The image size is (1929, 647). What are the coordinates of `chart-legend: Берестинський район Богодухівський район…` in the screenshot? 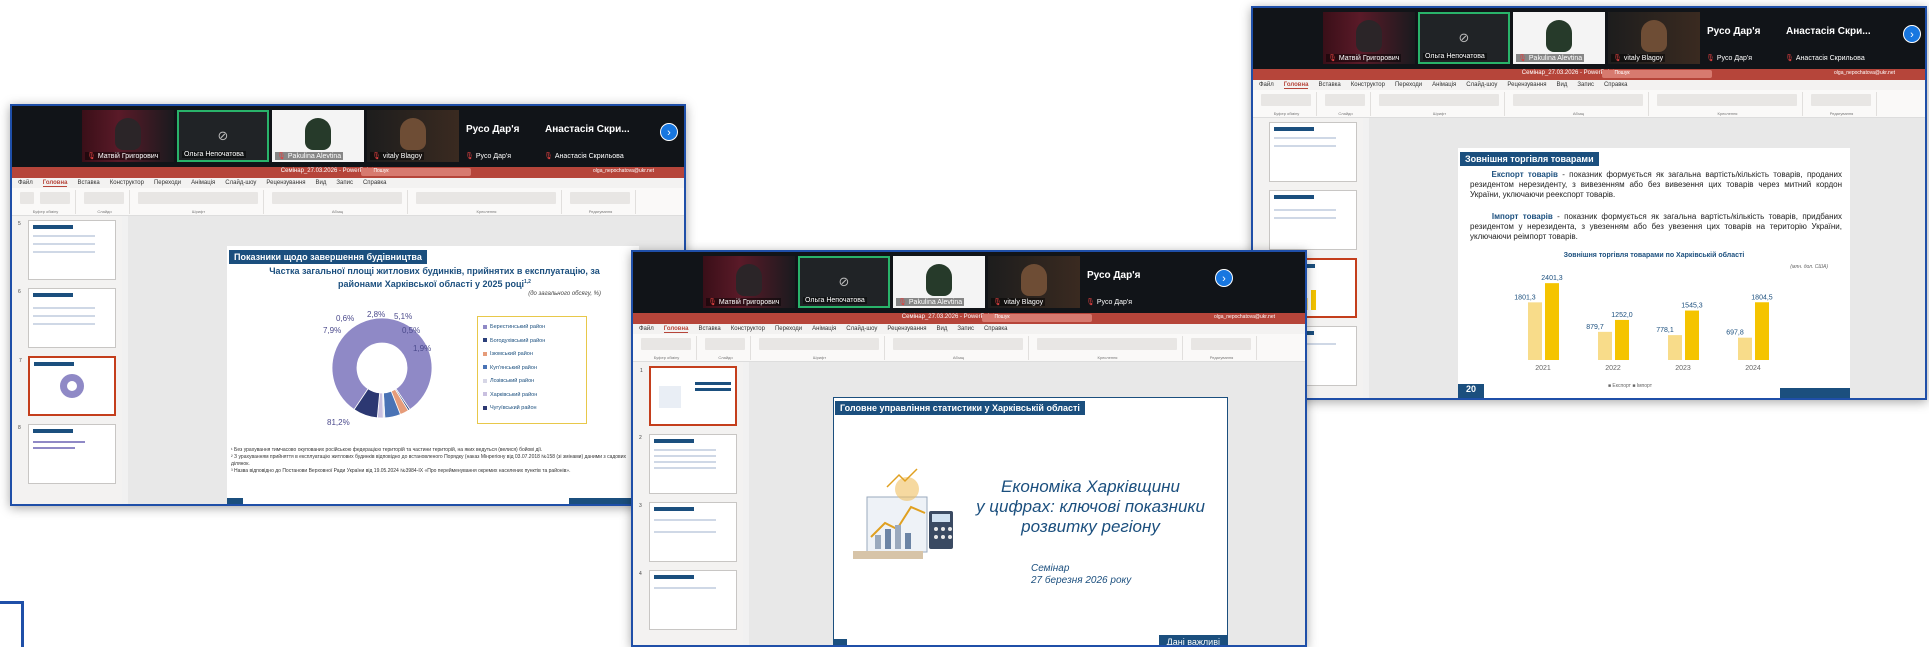 It's located at (532, 370).